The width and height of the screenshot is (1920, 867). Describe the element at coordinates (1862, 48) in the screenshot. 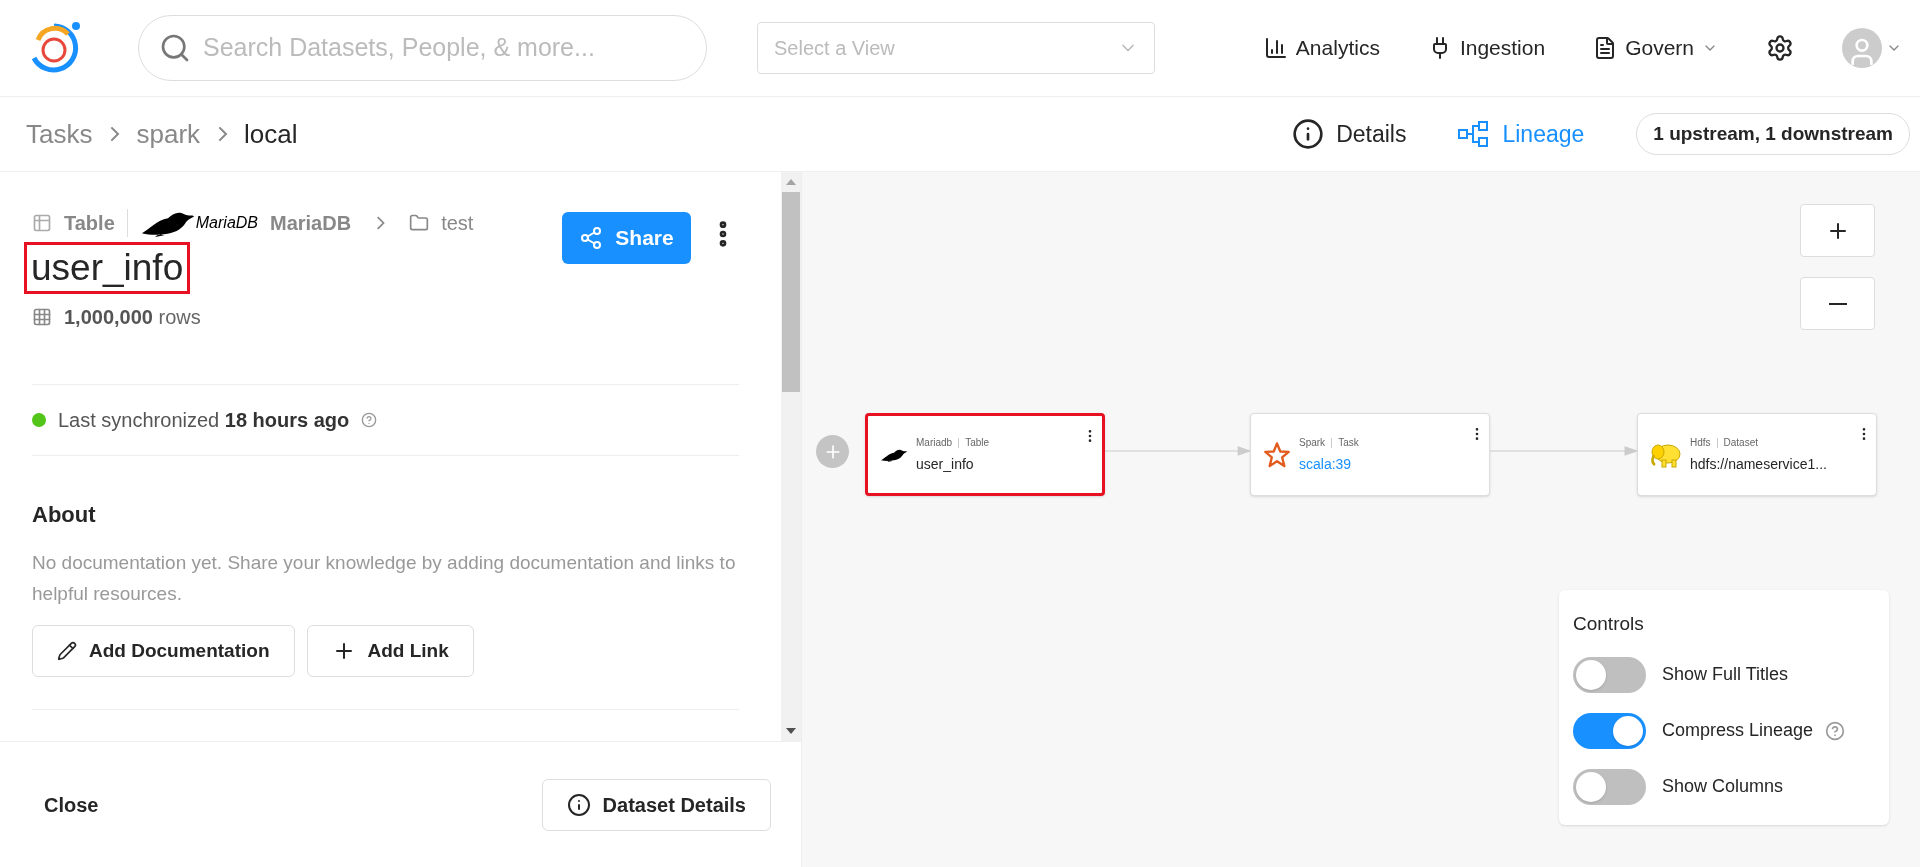

I see `avatar` at that location.